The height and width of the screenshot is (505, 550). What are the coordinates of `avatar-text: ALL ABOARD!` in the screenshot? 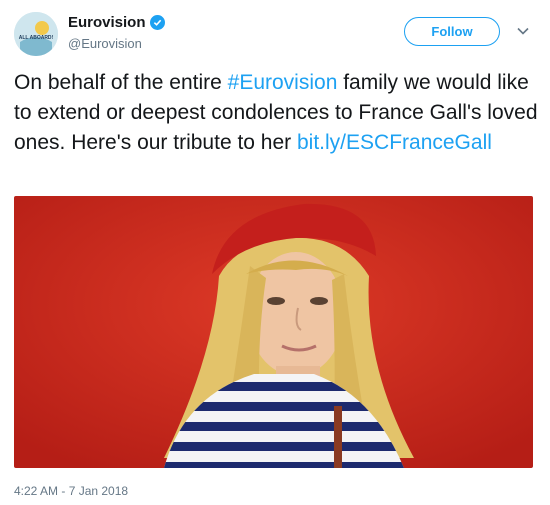 It's located at (36, 38).